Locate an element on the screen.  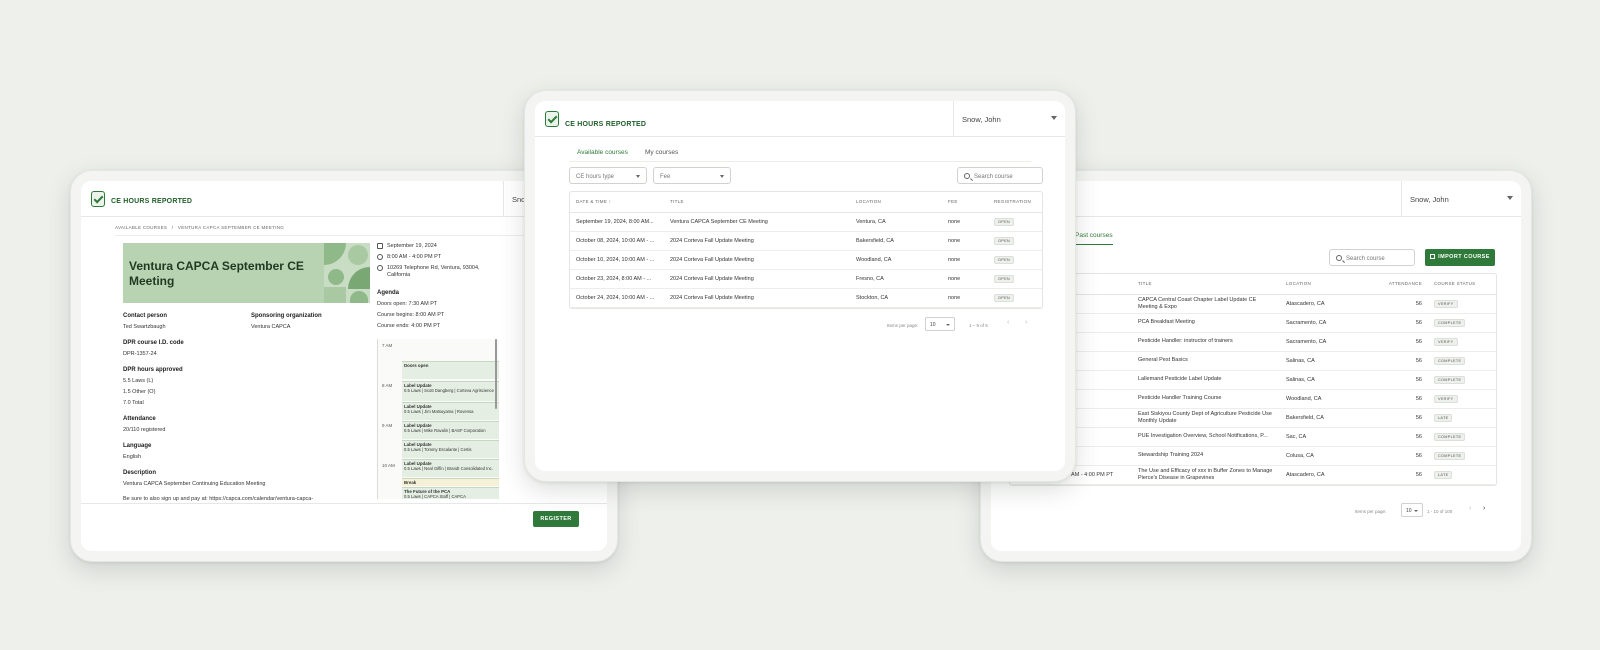
schedule-break: Break is located at coordinates (450, 482).